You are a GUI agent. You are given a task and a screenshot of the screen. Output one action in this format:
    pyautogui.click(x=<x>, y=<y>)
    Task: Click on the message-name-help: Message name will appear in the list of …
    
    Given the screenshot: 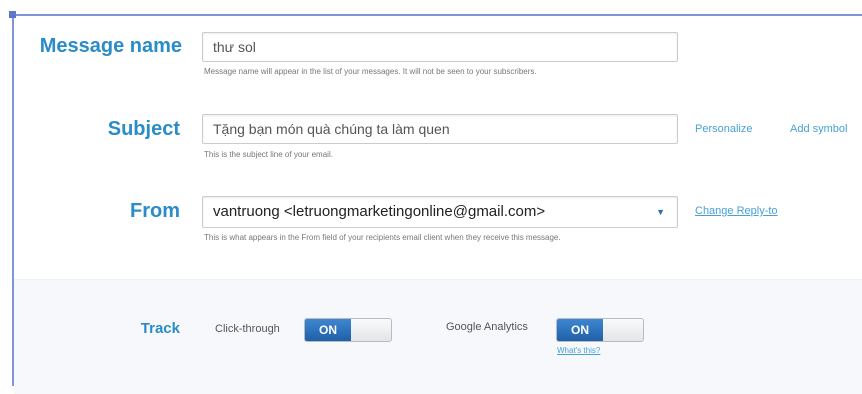 What is the action you would take?
    pyautogui.click(x=370, y=71)
    